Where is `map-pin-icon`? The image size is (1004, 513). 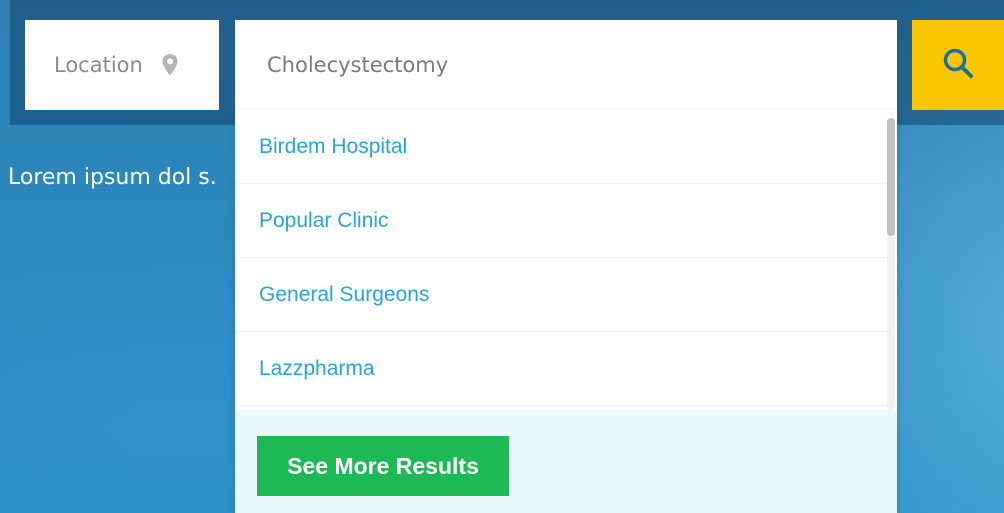 map-pin-icon is located at coordinates (170, 65).